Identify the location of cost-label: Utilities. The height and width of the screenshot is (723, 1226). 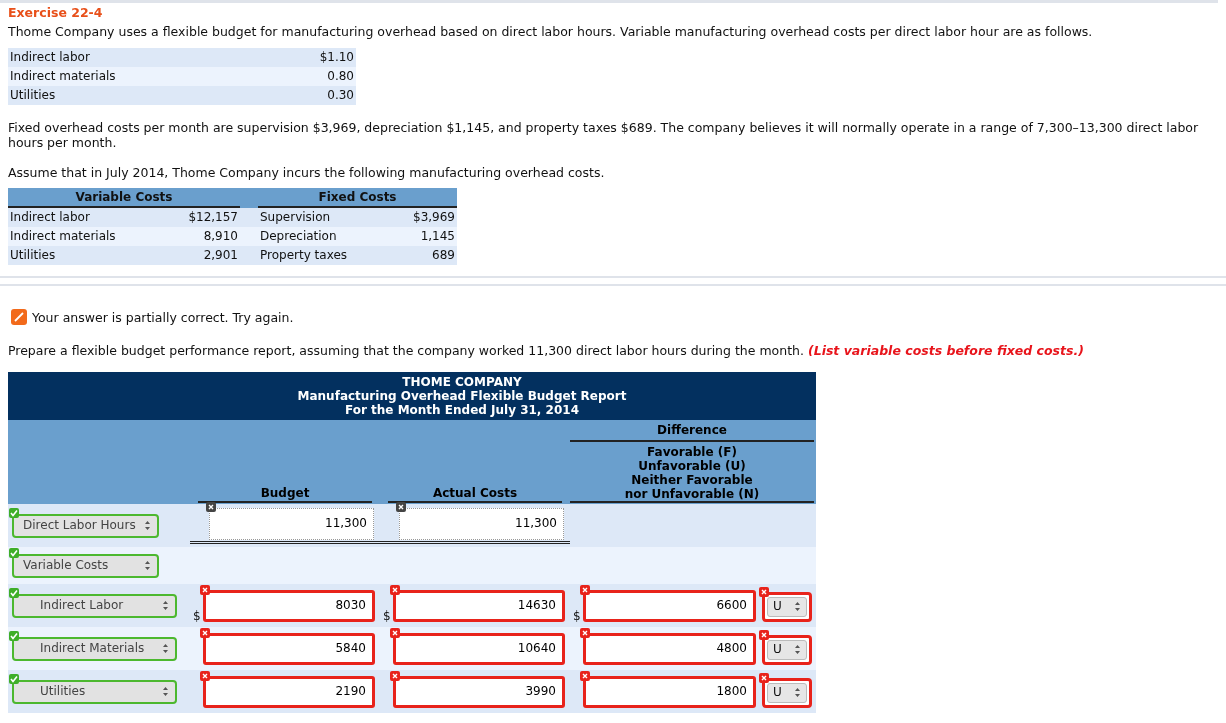
(33, 255).